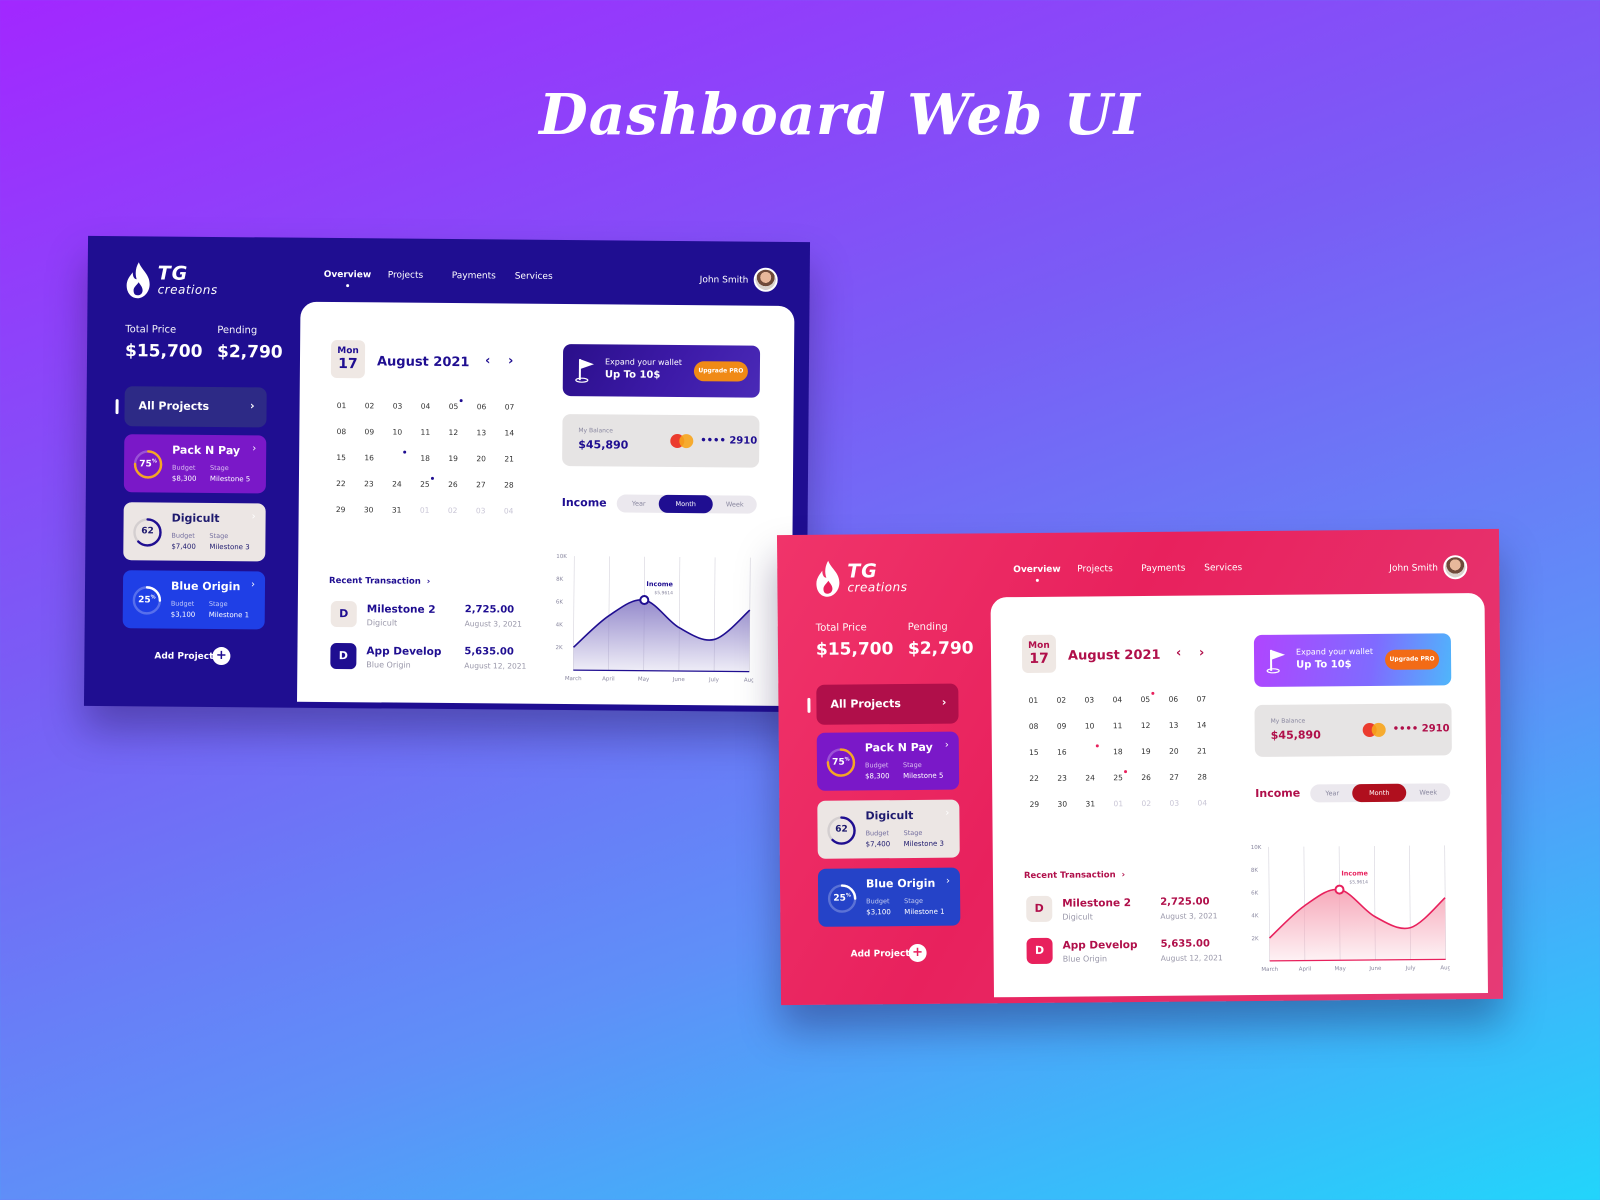 Image resolution: width=1600 pixels, height=1200 pixels. What do you see at coordinates (1090, 726) in the screenshot?
I see `calendar-day-cell: 10` at bounding box center [1090, 726].